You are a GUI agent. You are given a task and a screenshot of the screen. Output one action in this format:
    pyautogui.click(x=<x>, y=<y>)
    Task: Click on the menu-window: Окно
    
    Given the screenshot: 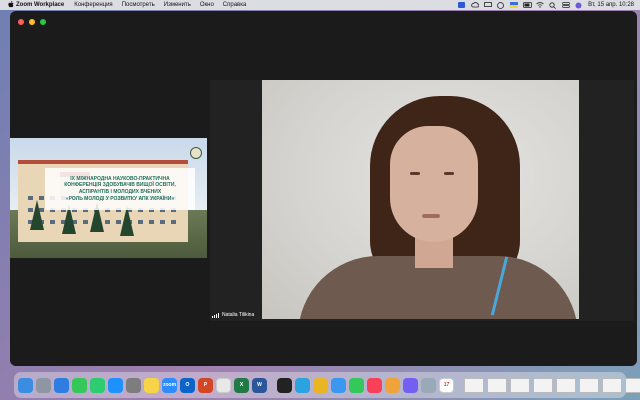 What is the action you would take?
    pyautogui.click(x=207, y=5)
    